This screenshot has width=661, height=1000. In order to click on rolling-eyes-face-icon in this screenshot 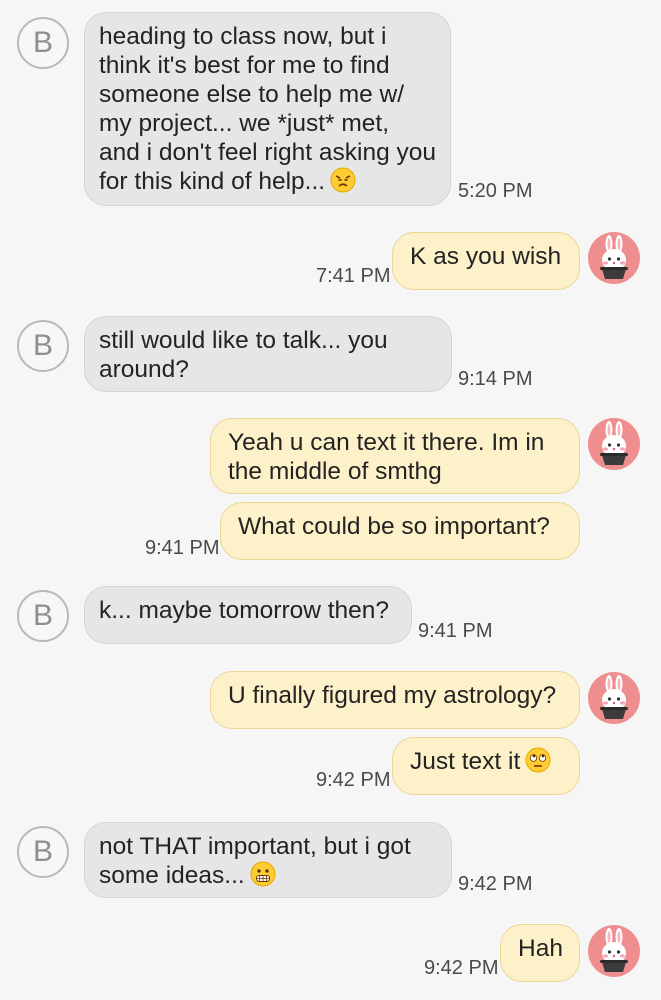, I will do `click(538, 763)`.